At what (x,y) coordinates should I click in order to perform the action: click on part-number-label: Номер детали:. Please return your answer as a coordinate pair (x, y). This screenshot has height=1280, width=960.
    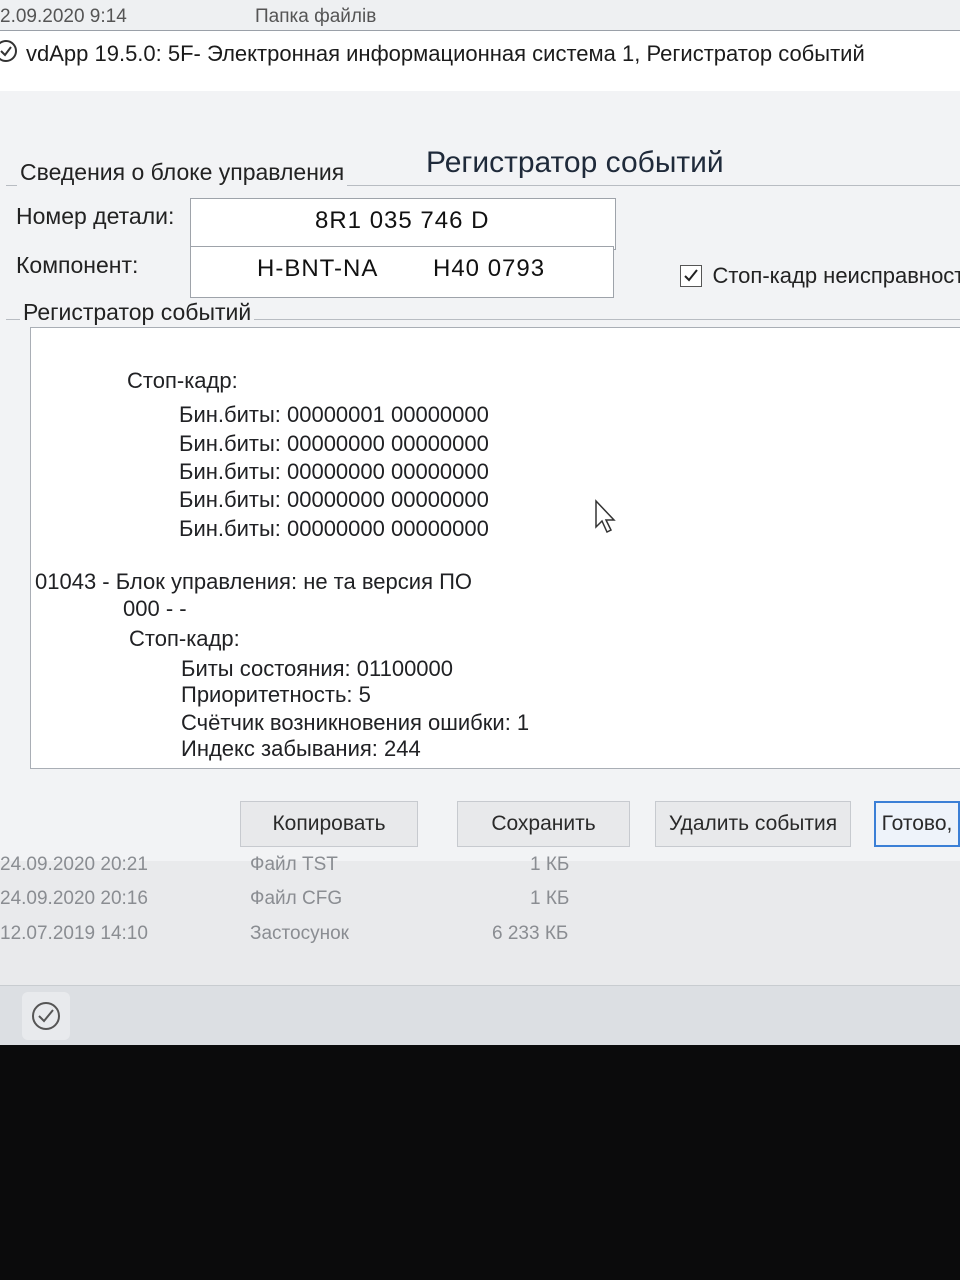
    Looking at the image, I should click on (95, 216).